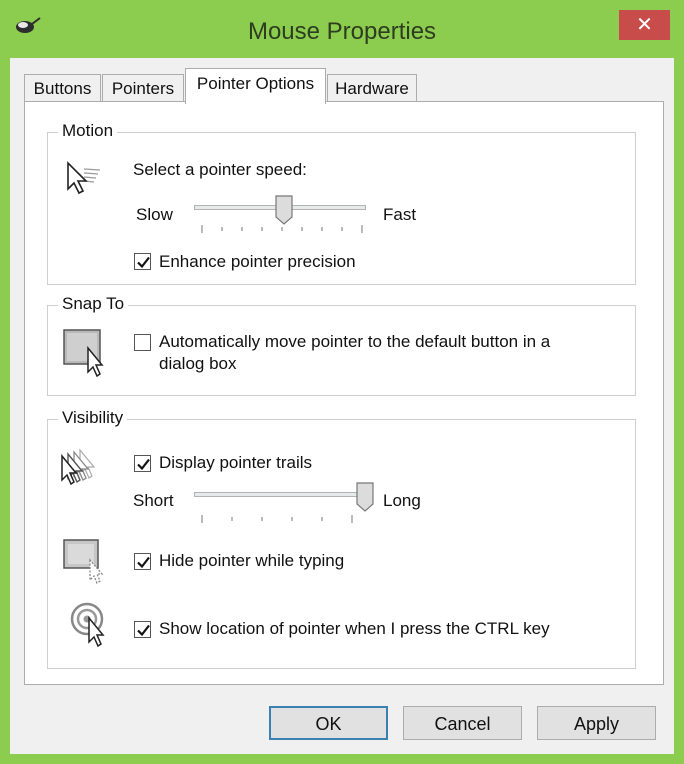 The image size is (684, 764). Describe the element at coordinates (283, 210) in the screenshot. I see `pointer-speed-slider-thumb` at that location.